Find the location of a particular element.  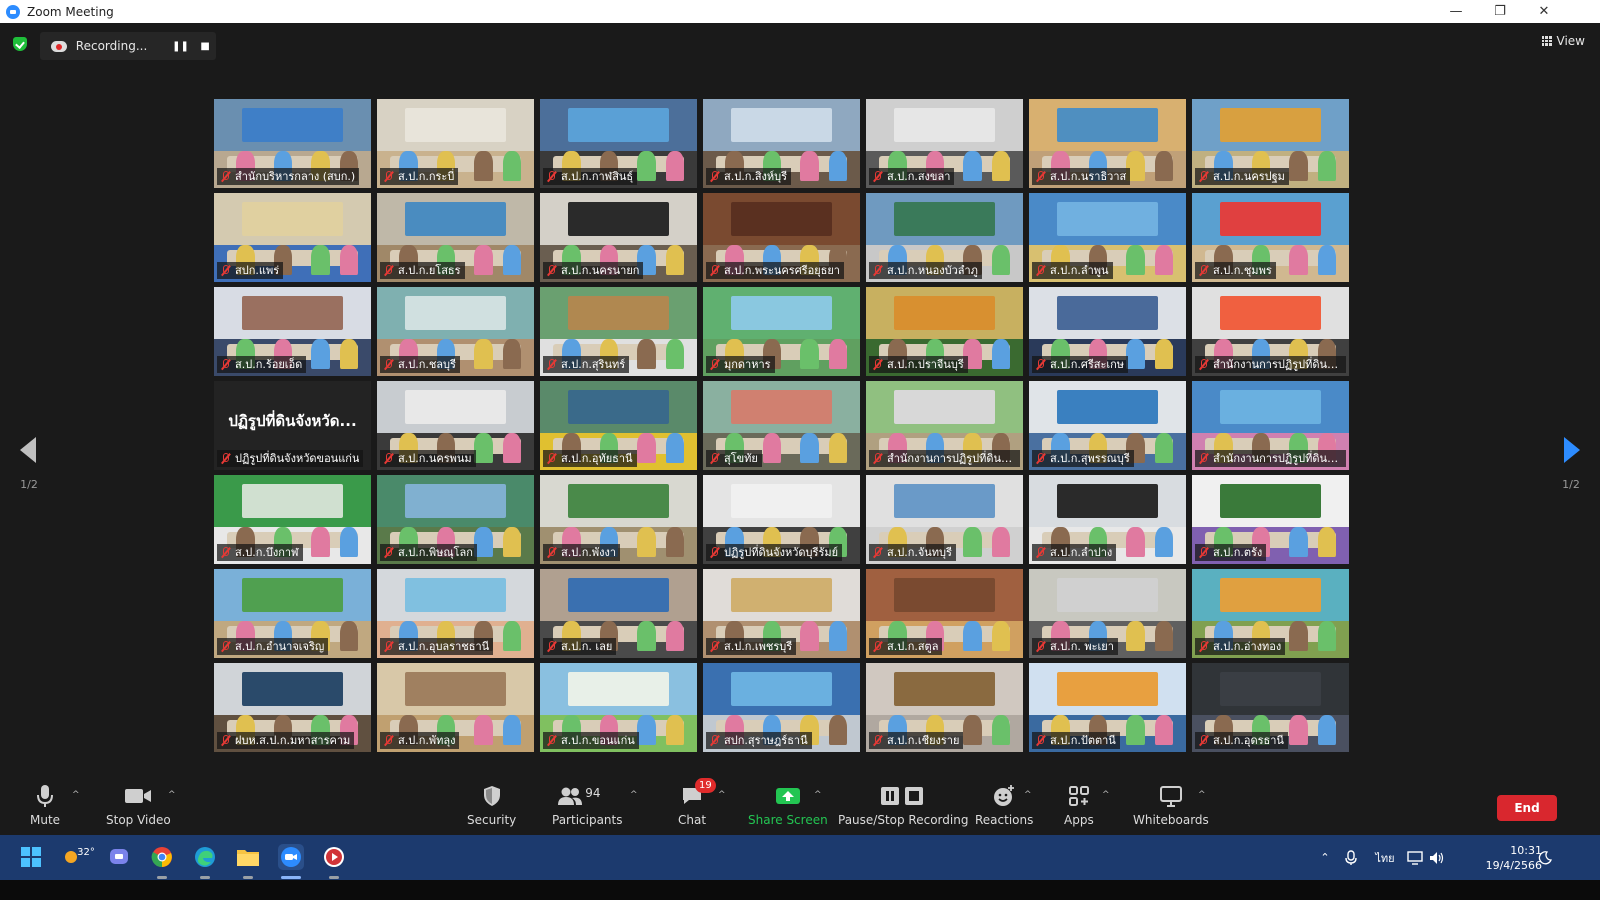

teams-chat-icon is located at coordinates (119, 857).